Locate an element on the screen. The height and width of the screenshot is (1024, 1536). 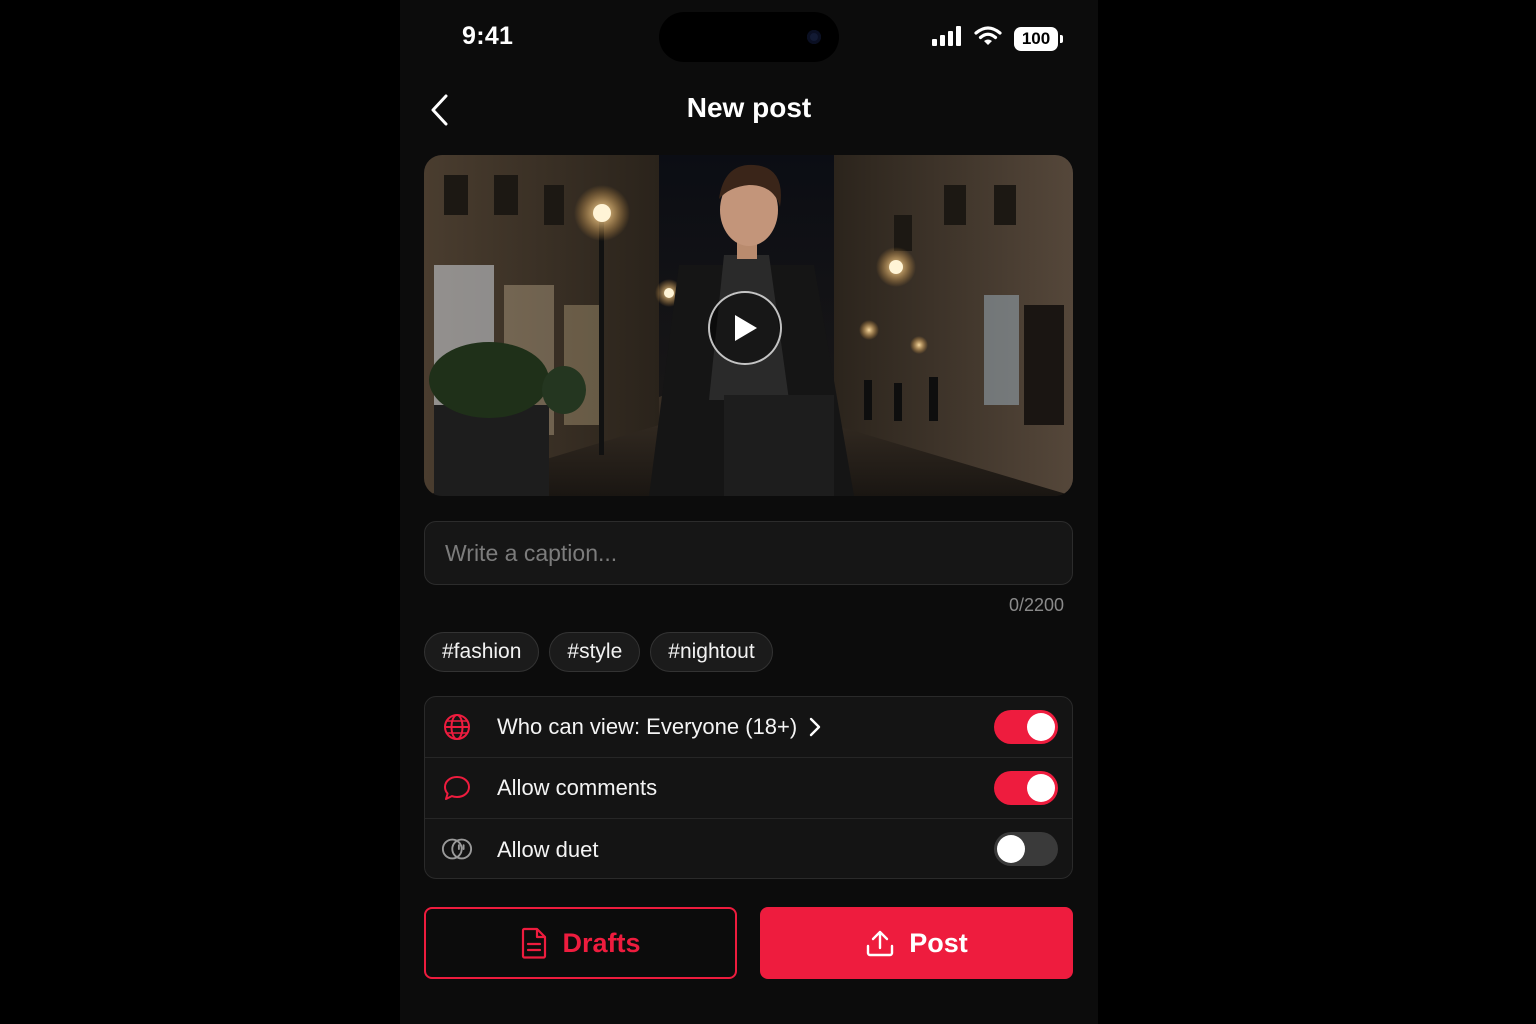
setting-label-comments: Allow comments is located at coordinates (577, 787).